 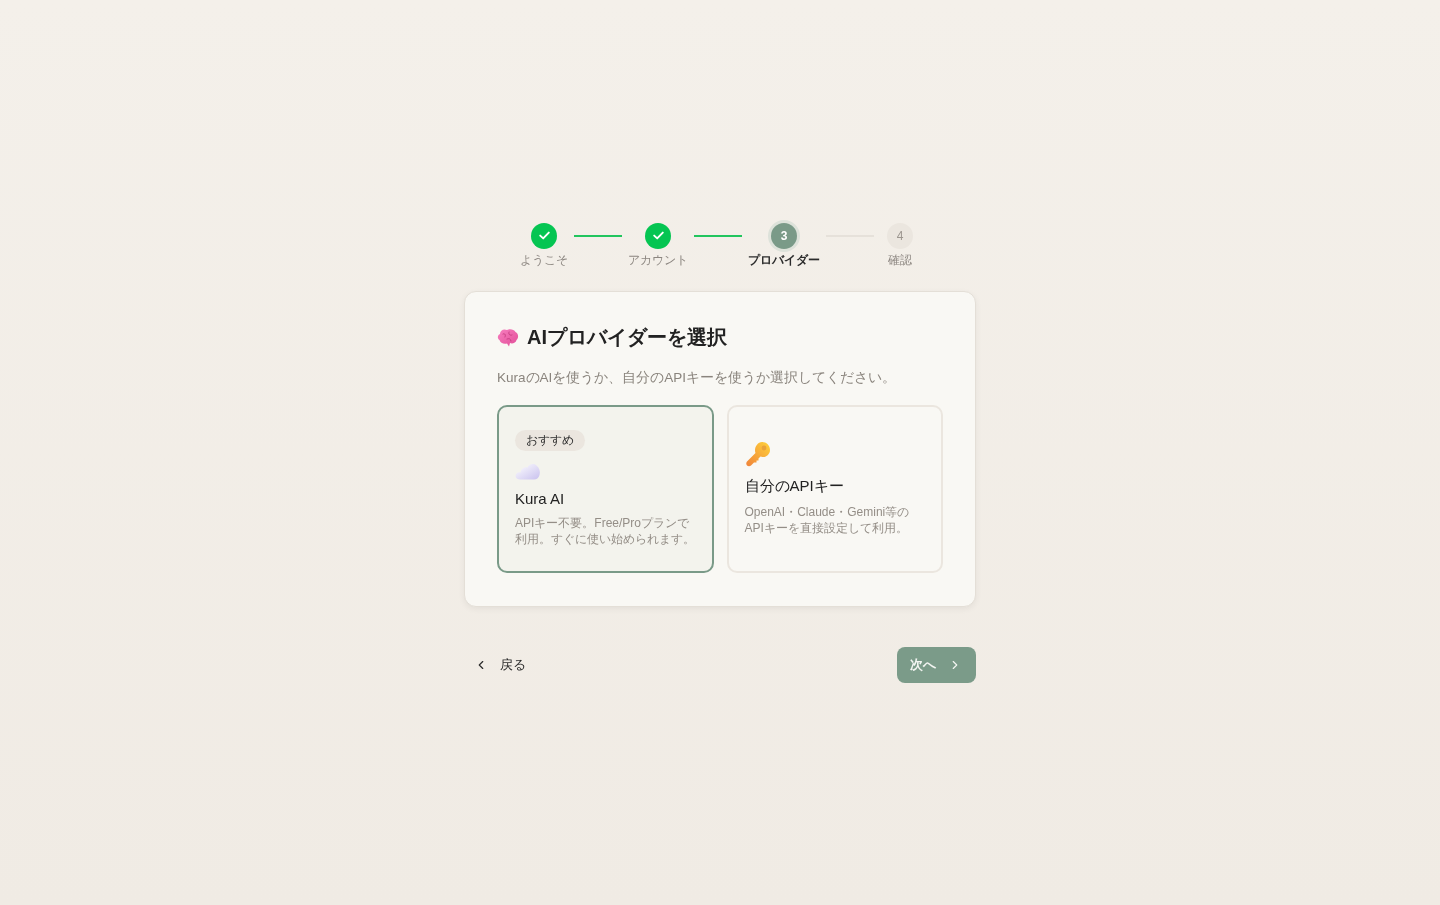 I want to click on provider-option: おすすめ Kura AI APIキー不要。Free/Proプランで利用。すぐに使い始められます。, so click(x=605, y=488).